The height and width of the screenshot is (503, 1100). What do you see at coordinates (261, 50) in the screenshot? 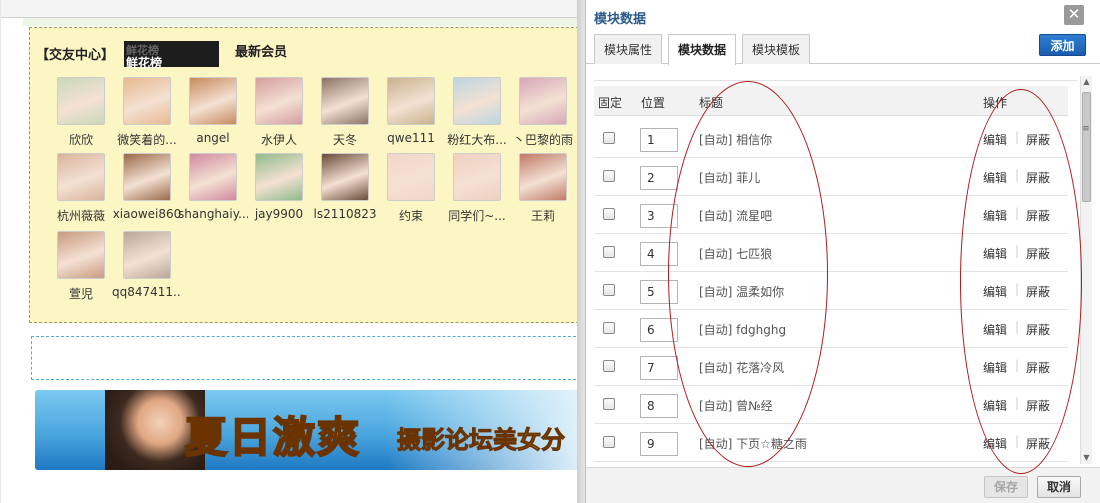
I see `tab-new-members: 最新会员` at bounding box center [261, 50].